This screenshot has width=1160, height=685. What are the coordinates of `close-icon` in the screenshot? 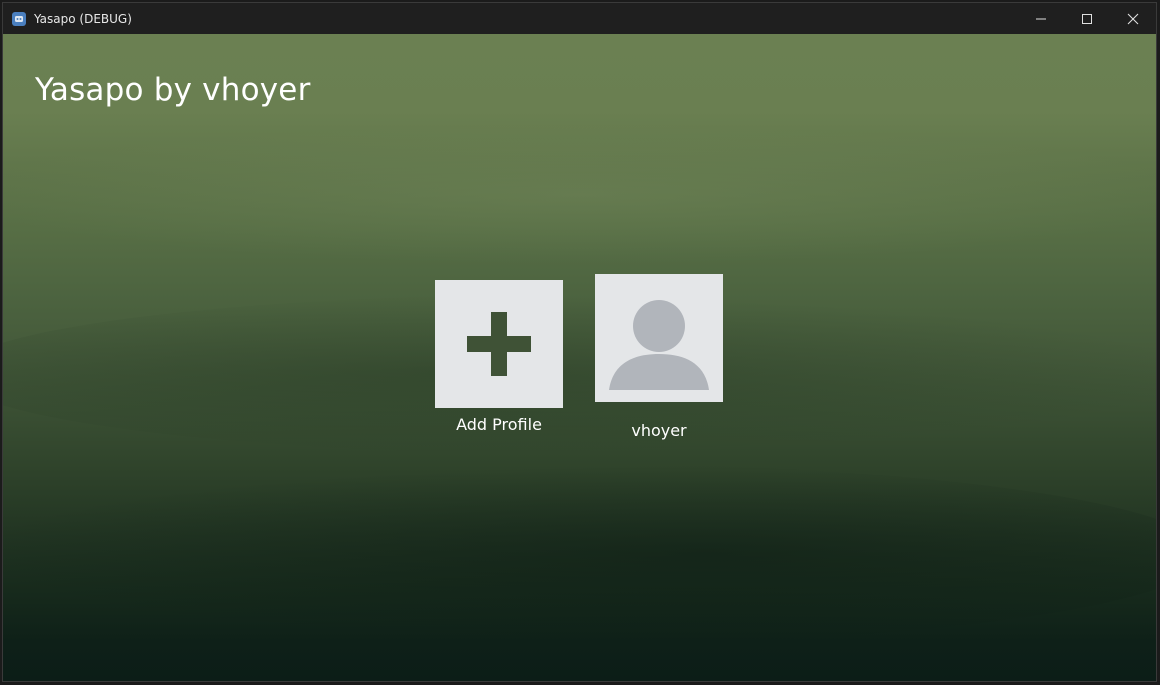 It's located at (1133, 18).